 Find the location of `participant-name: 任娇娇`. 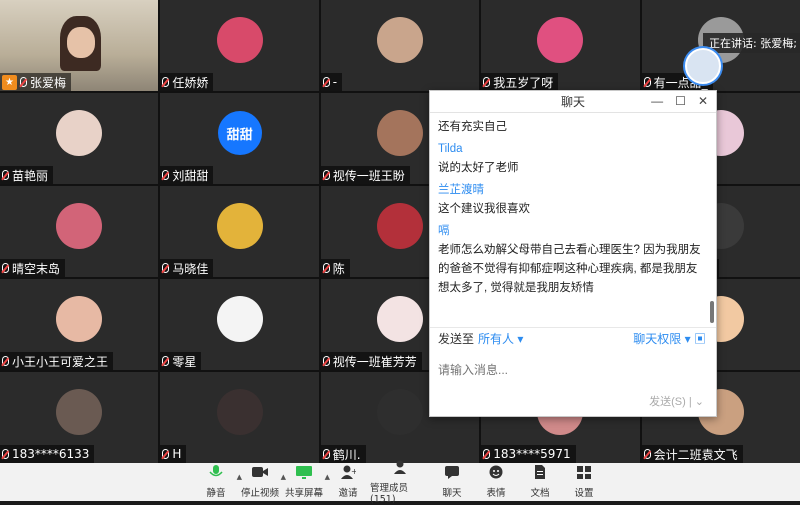

participant-name: 任娇娇 is located at coordinates (187, 82).